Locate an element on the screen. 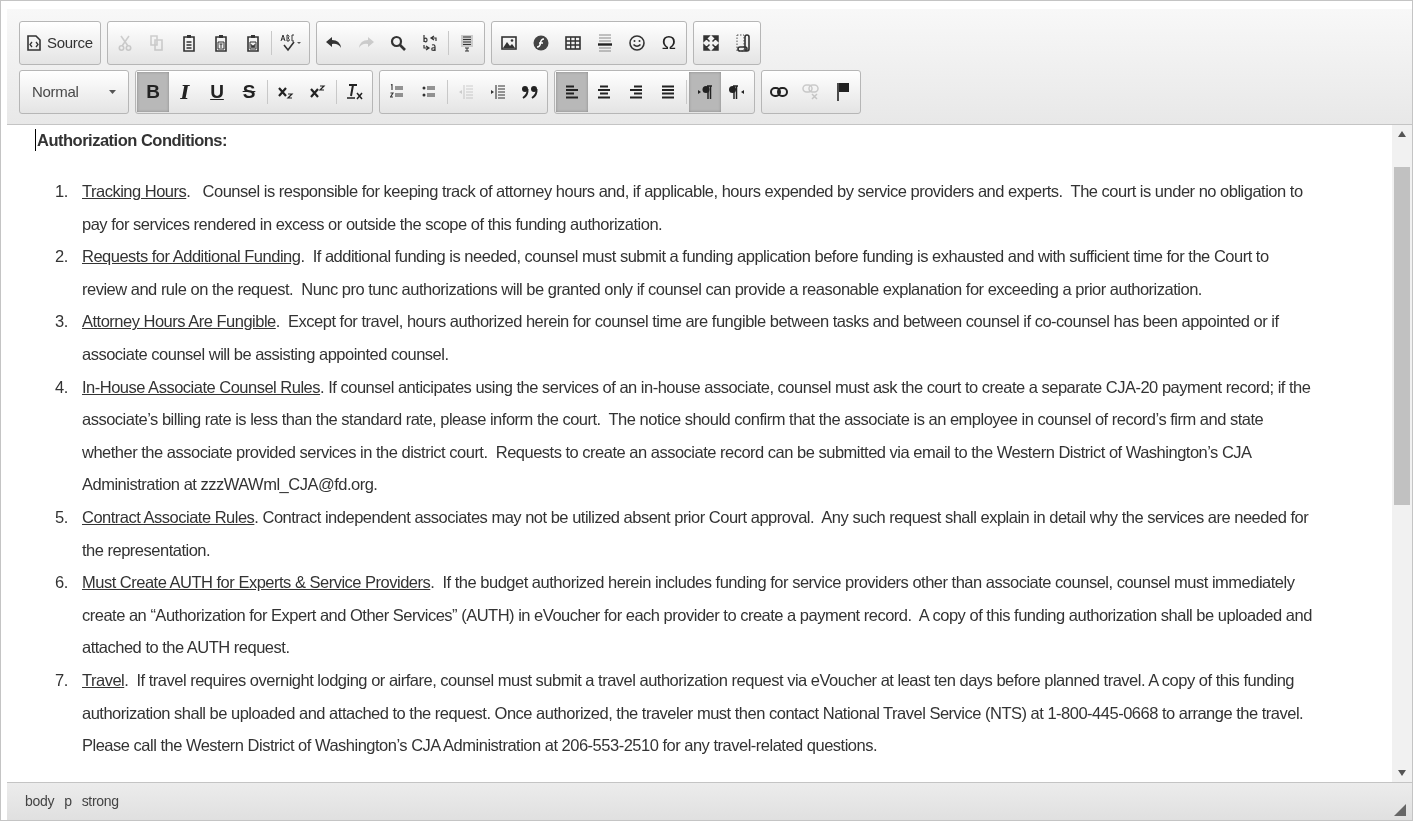  scrollbar is located at coordinates (1402, 453).